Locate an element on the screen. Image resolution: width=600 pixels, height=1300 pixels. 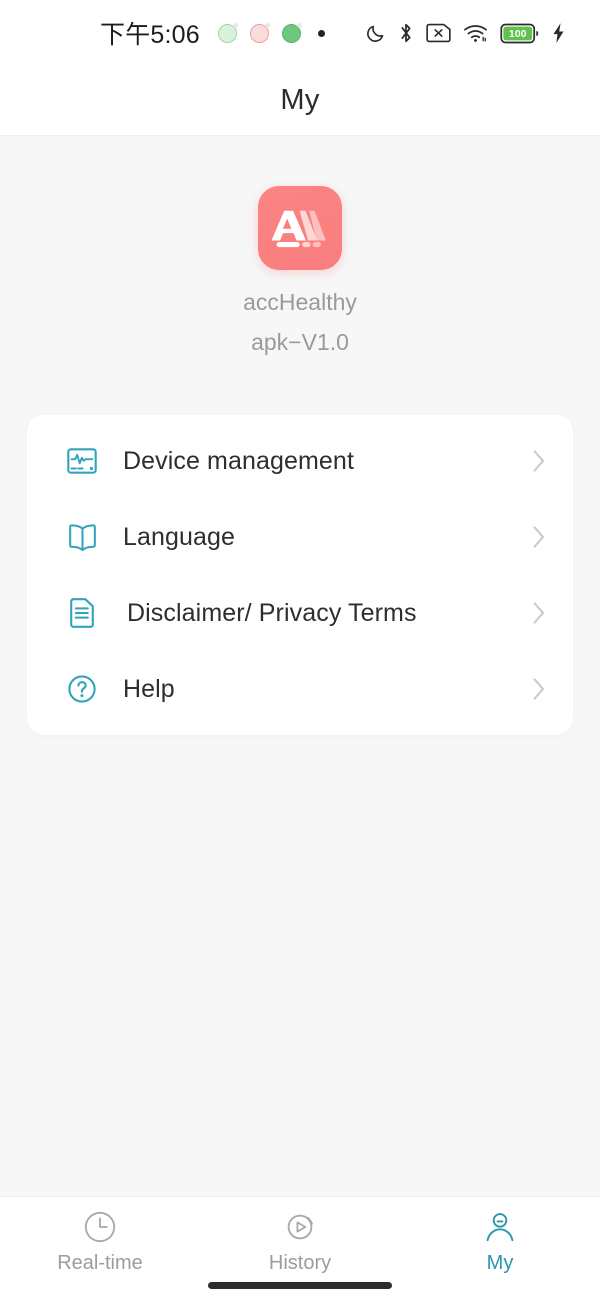
app-name: accHealthy is located at coordinates (300, 302).